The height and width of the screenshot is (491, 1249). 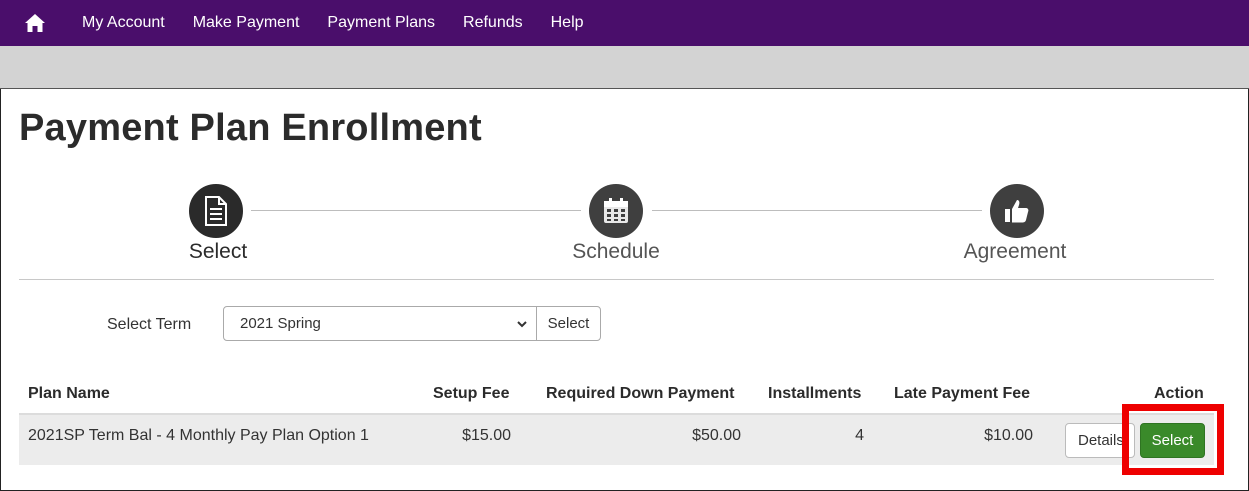 What do you see at coordinates (522, 324) in the screenshot?
I see `chevron-down-icon` at bounding box center [522, 324].